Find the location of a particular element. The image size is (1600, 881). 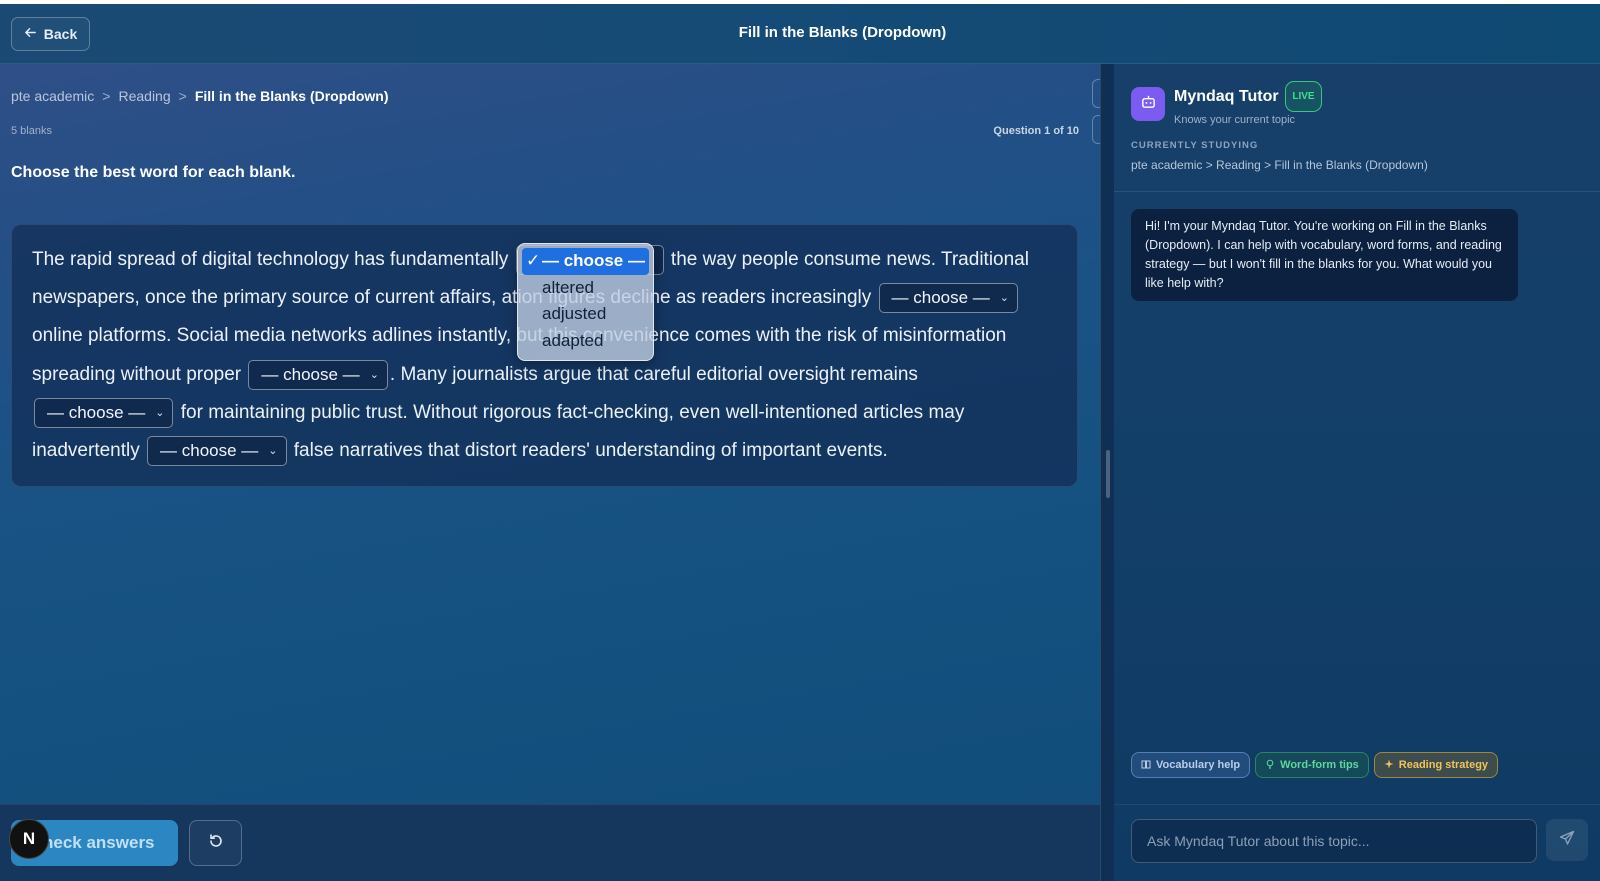

reset-button is located at coordinates (215, 843).